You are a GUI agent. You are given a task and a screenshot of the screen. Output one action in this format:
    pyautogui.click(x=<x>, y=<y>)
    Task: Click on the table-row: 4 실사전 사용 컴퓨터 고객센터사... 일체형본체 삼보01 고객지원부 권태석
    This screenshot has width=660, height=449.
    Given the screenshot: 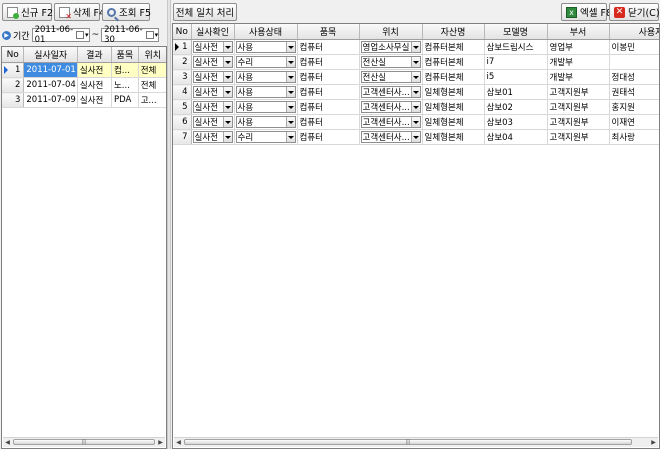 What is the action you would take?
    pyautogui.click(x=416, y=92)
    